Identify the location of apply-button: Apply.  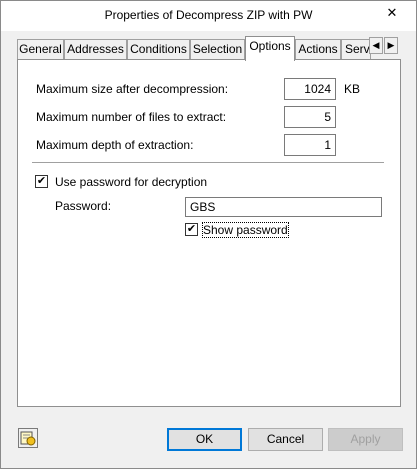
(365, 439).